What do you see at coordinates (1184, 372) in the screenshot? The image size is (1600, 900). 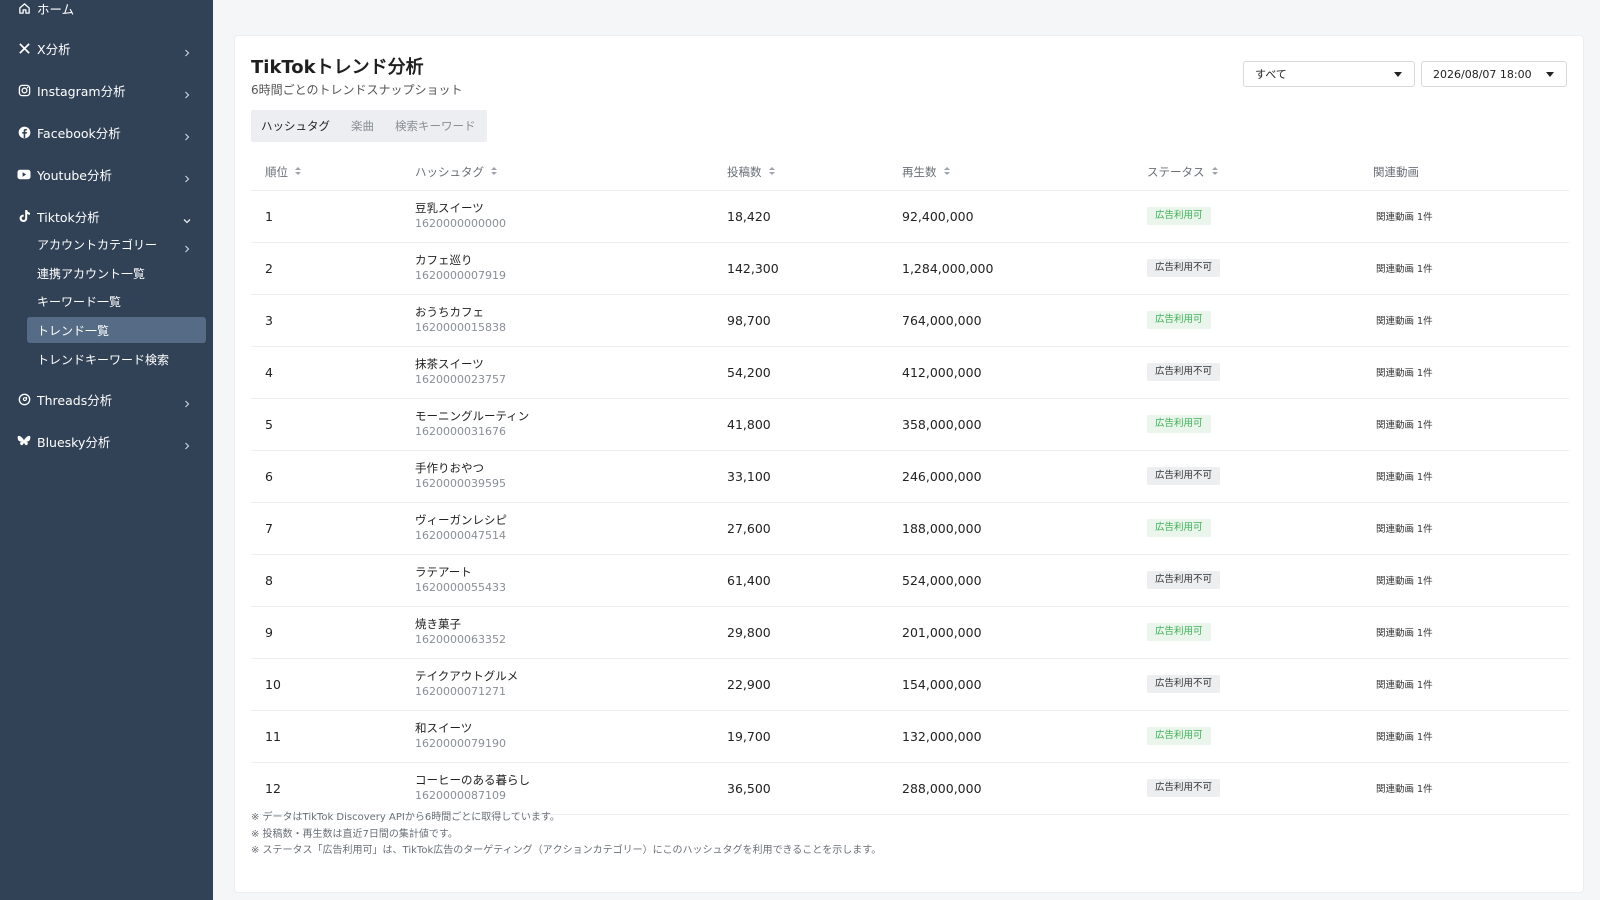 I see `status-cell: 広告利用不可` at bounding box center [1184, 372].